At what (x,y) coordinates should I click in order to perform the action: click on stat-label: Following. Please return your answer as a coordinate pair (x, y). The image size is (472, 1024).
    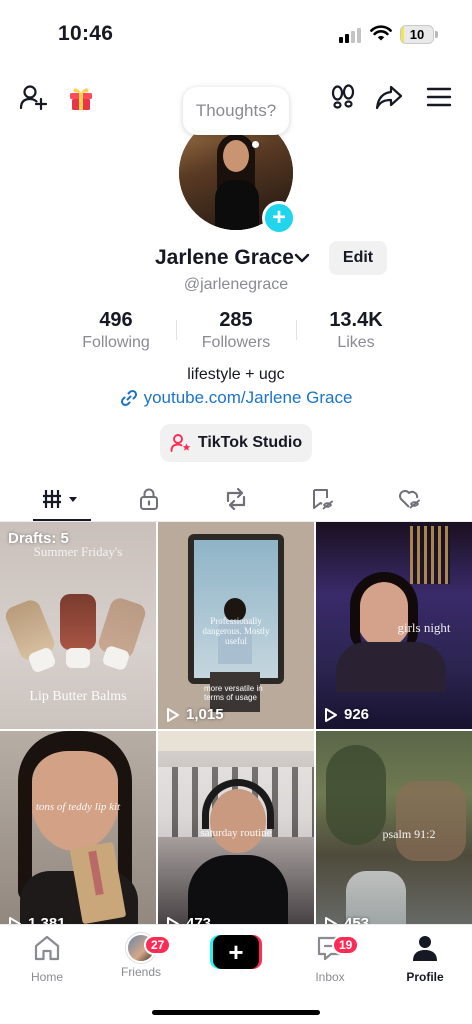
    Looking at the image, I should click on (116, 342).